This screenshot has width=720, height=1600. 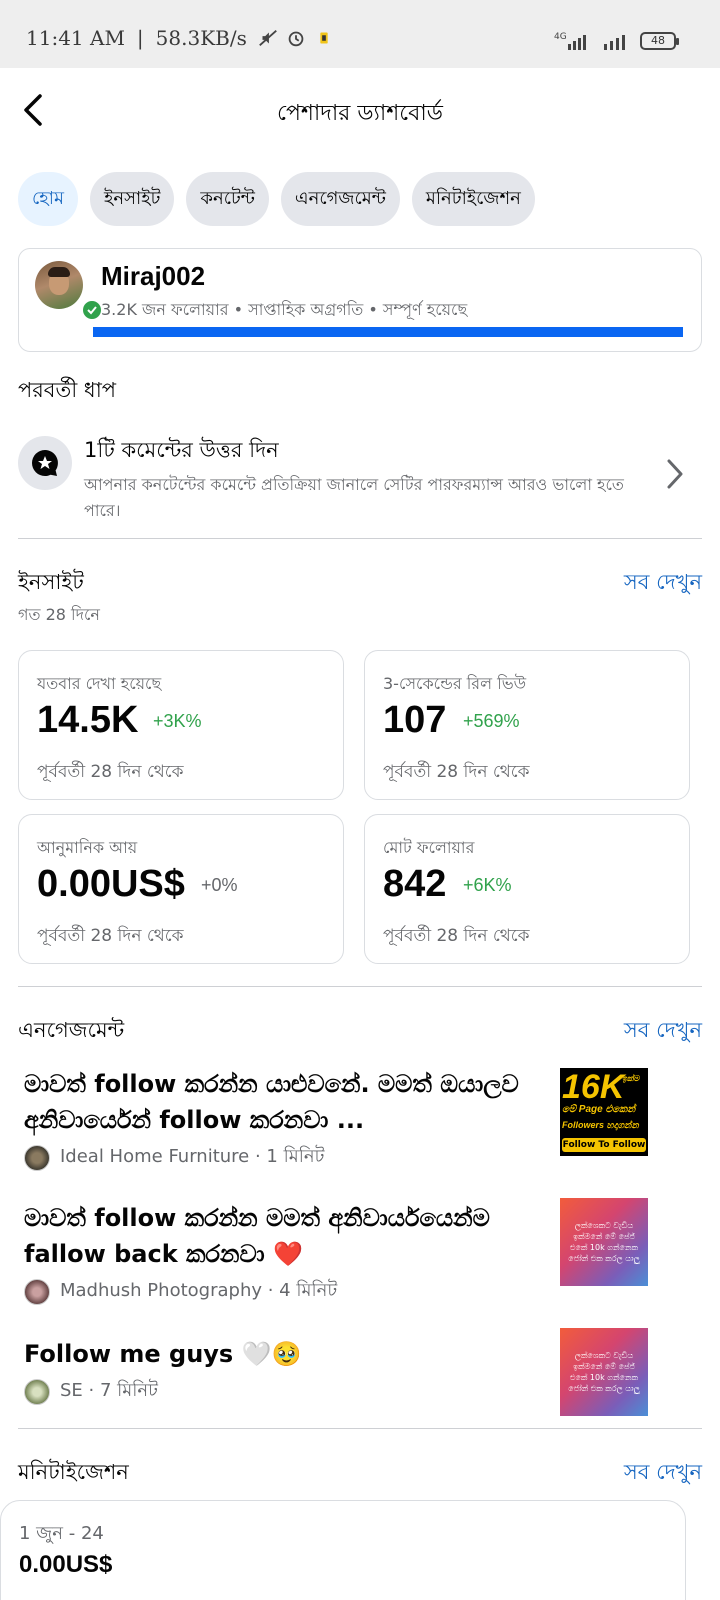 I want to click on tab-monetization: মনিটাইজেশন, so click(x=473, y=199).